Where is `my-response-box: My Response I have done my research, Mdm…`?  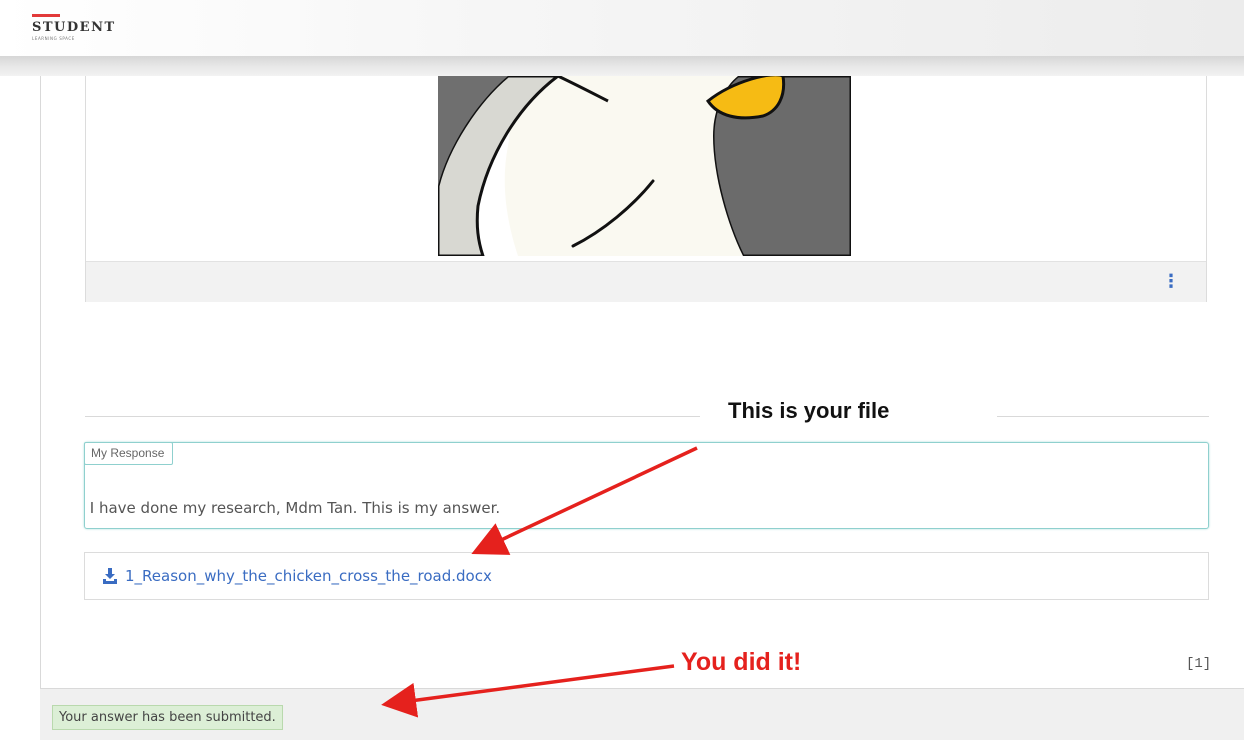 my-response-box: My Response I have done my research, Mdm… is located at coordinates (646, 485).